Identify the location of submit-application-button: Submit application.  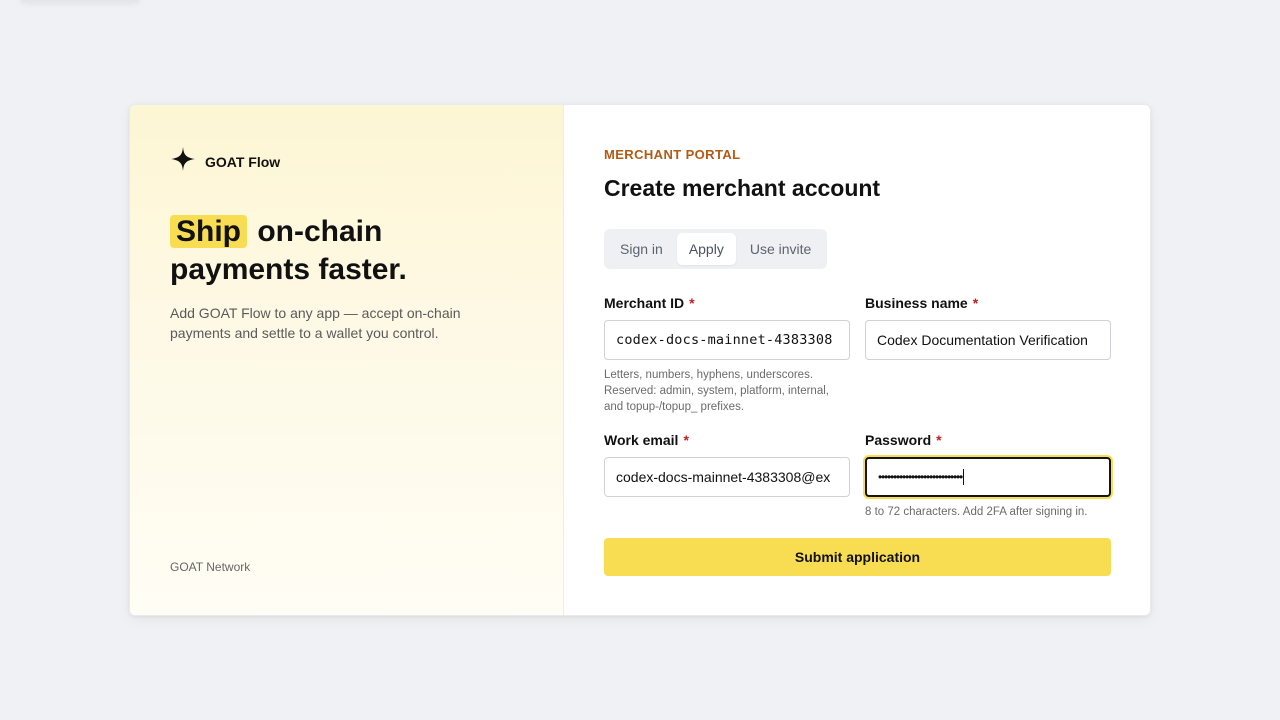
(857, 557).